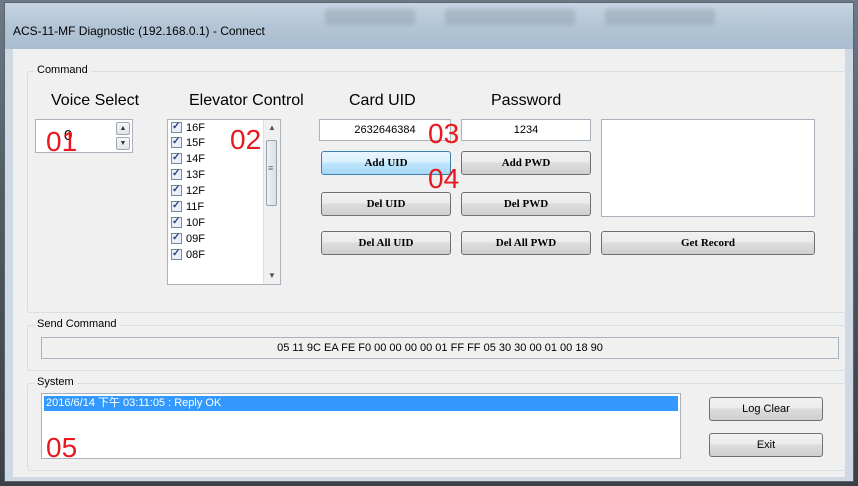  I want to click on floor-item: 13F, so click(188, 174).